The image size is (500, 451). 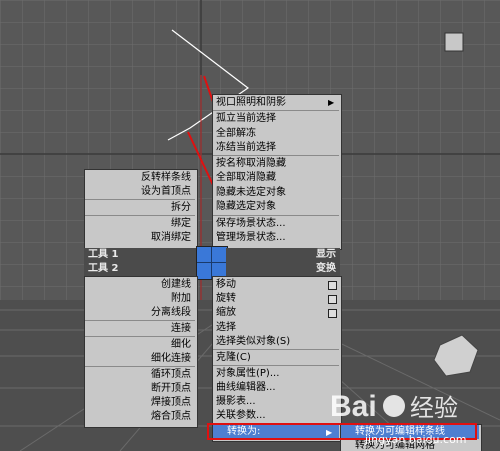 I want to click on quad-center-icon, so click(x=212, y=263).